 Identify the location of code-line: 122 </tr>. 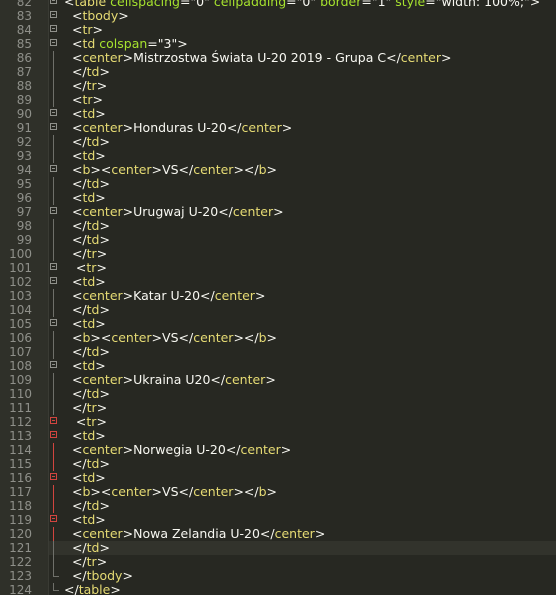
(278, 562).